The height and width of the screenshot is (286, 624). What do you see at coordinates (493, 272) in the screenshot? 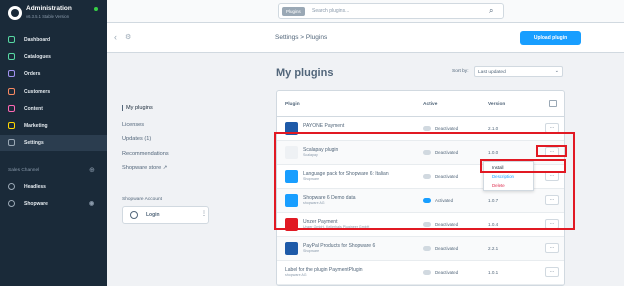
I see `version-text: 1.0.1` at bounding box center [493, 272].